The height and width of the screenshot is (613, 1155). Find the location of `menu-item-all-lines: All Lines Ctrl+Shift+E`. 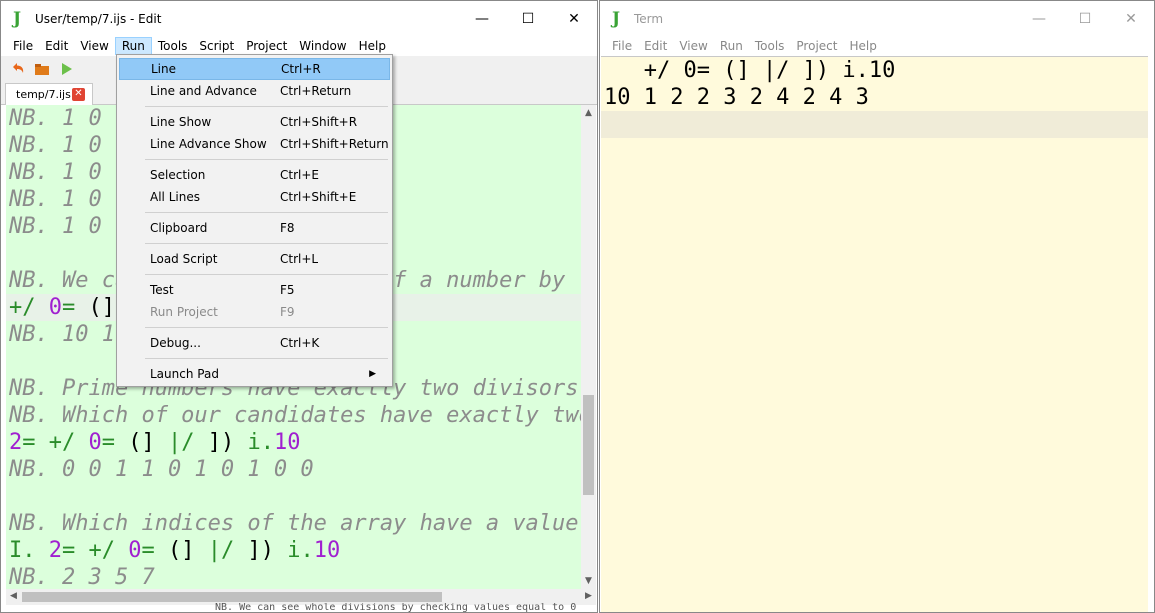

menu-item-all-lines: All Lines Ctrl+Shift+E is located at coordinates (254, 197).